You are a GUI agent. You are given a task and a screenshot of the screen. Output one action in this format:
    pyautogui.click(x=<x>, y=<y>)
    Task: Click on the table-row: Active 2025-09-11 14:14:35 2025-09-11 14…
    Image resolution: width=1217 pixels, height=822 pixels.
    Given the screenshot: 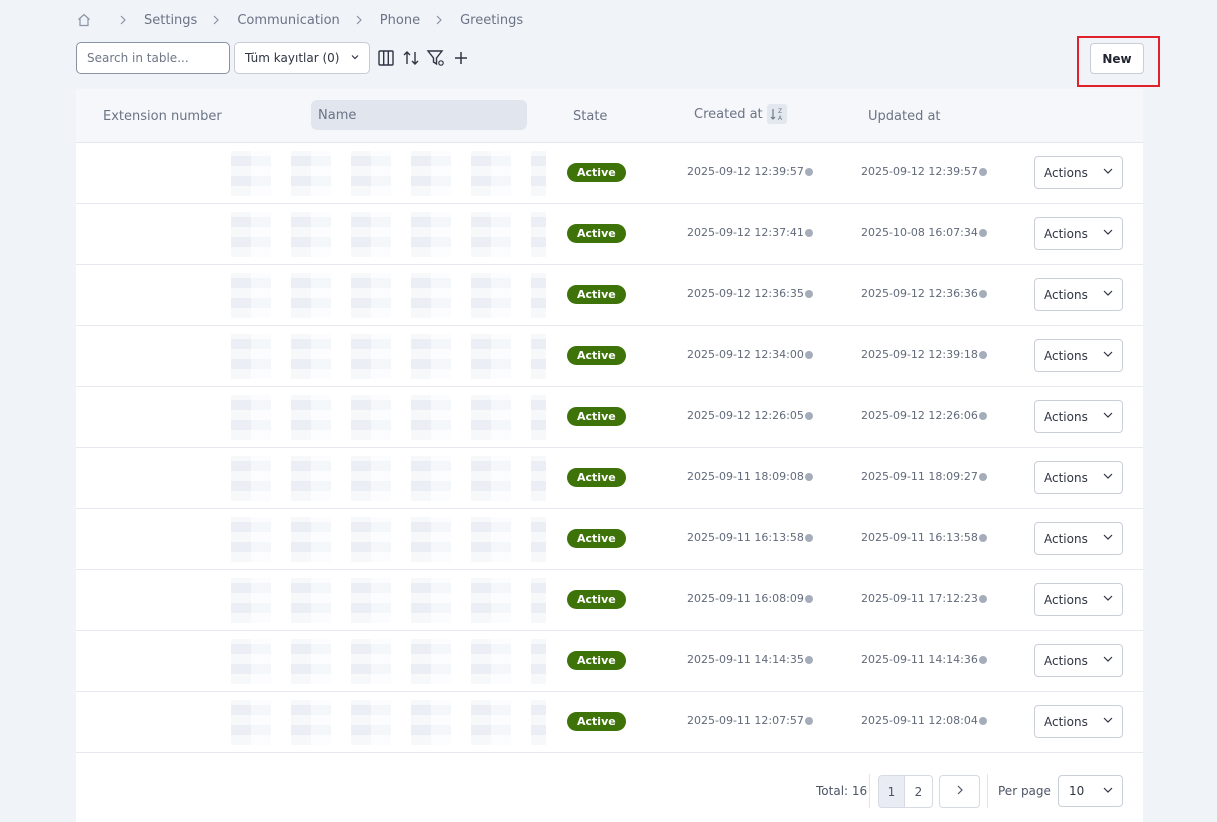 What is the action you would take?
    pyautogui.click(x=609, y=661)
    